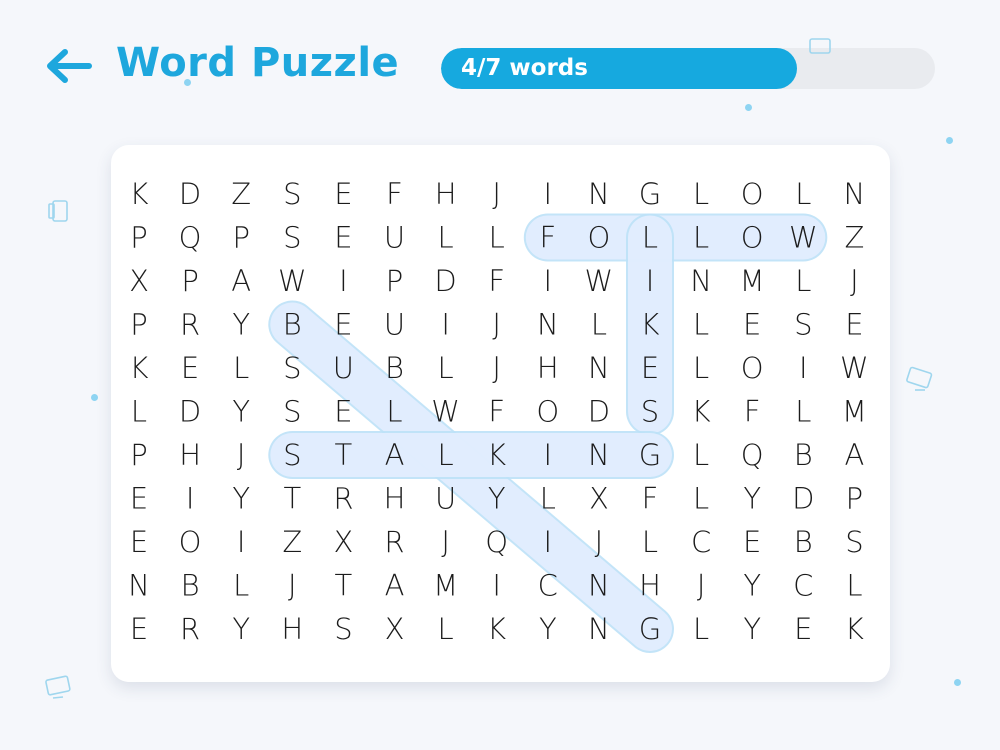 This screenshot has width=1000, height=750. Describe the element at coordinates (650, 194) in the screenshot. I see `grid-letter: G` at that location.